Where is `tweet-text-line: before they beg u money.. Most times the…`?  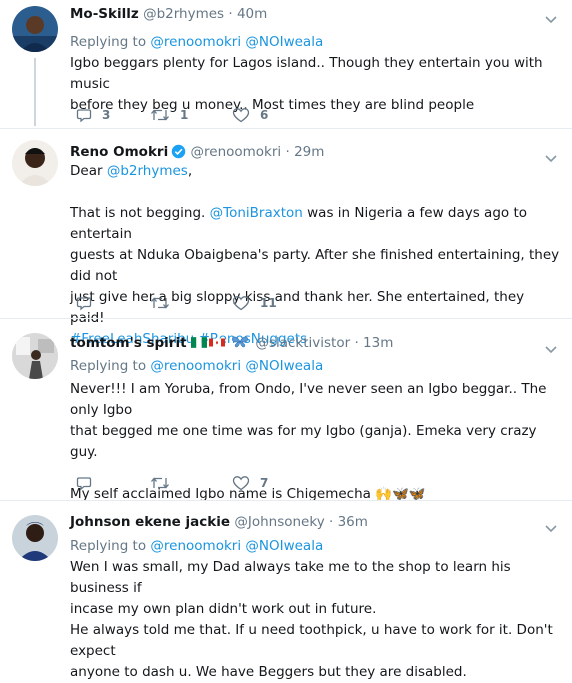 tweet-text-line: before they beg u money.. Most times the… is located at coordinates (272, 105).